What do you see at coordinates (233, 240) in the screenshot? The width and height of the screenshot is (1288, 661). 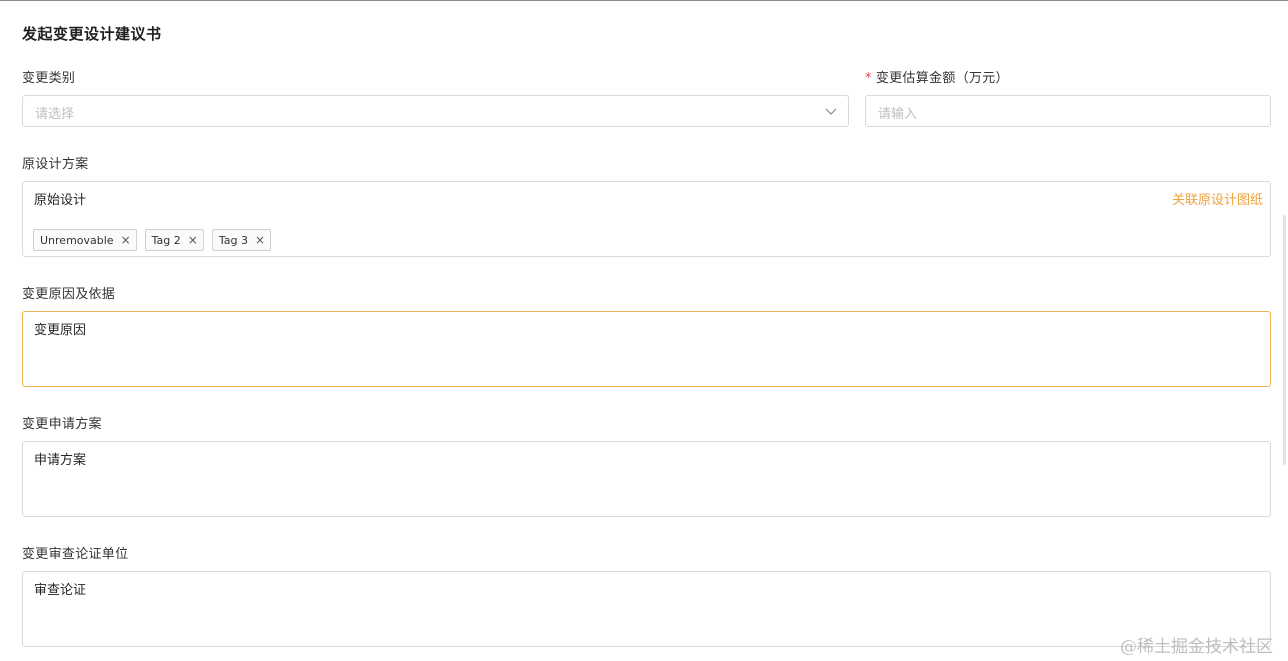 I see `tag-label: Tag 3` at bounding box center [233, 240].